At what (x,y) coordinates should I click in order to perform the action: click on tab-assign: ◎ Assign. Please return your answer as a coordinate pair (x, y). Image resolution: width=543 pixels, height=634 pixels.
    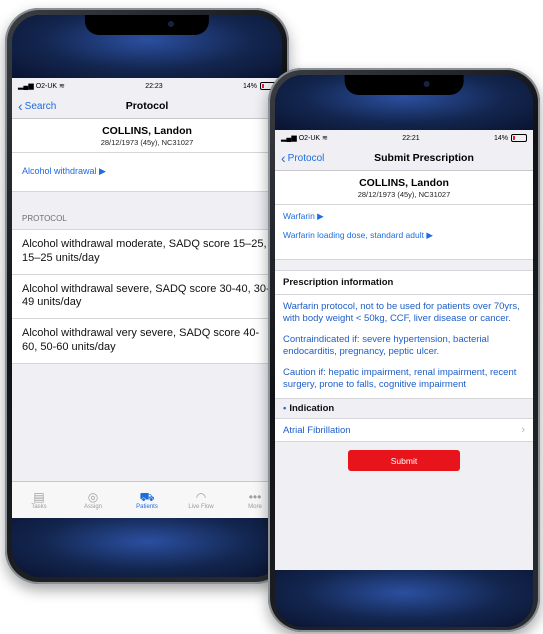
    Looking at the image, I should click on (93, 500).